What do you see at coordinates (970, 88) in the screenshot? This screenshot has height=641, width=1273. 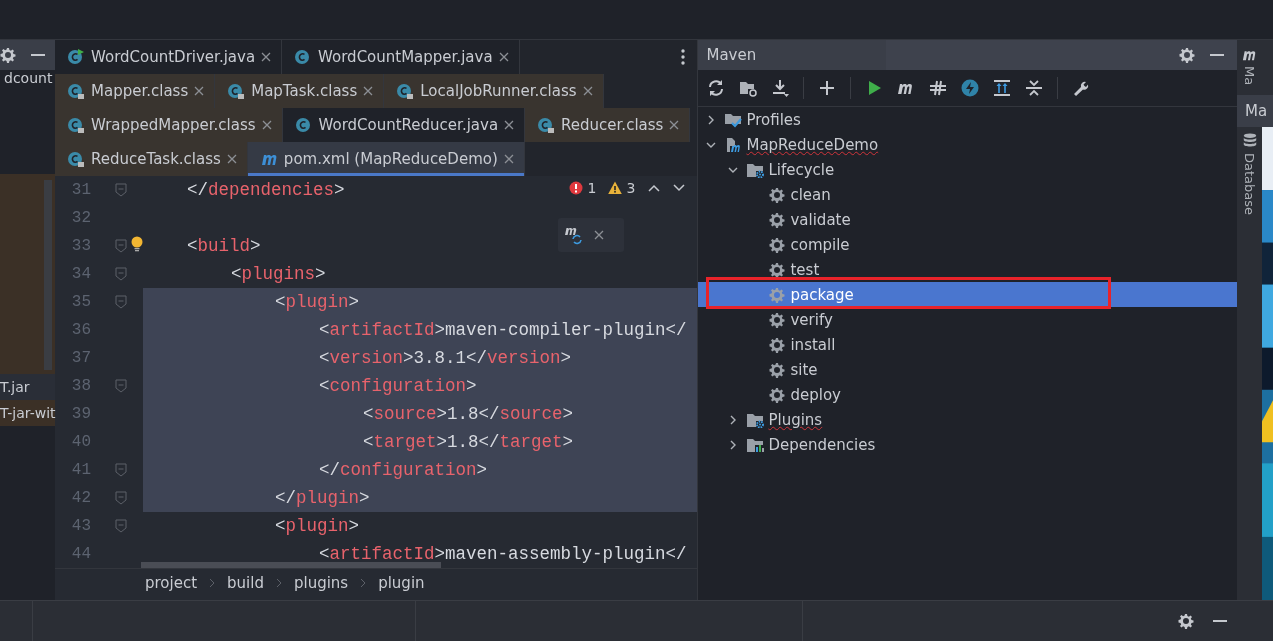 I see `lightning-icon` at bounding box center [970, 88].